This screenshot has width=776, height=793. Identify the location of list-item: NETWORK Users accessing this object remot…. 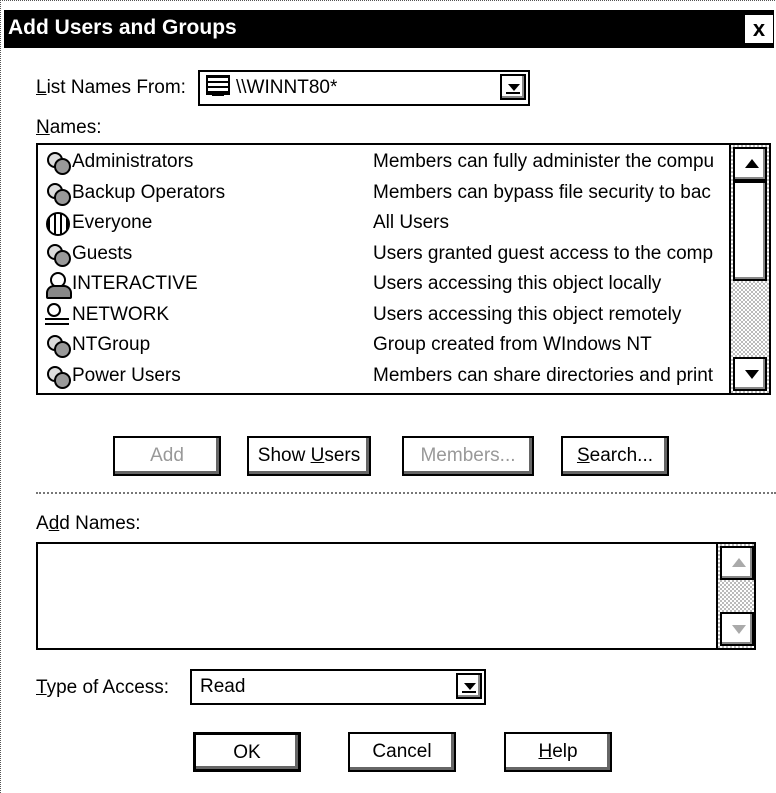
(380, 315).